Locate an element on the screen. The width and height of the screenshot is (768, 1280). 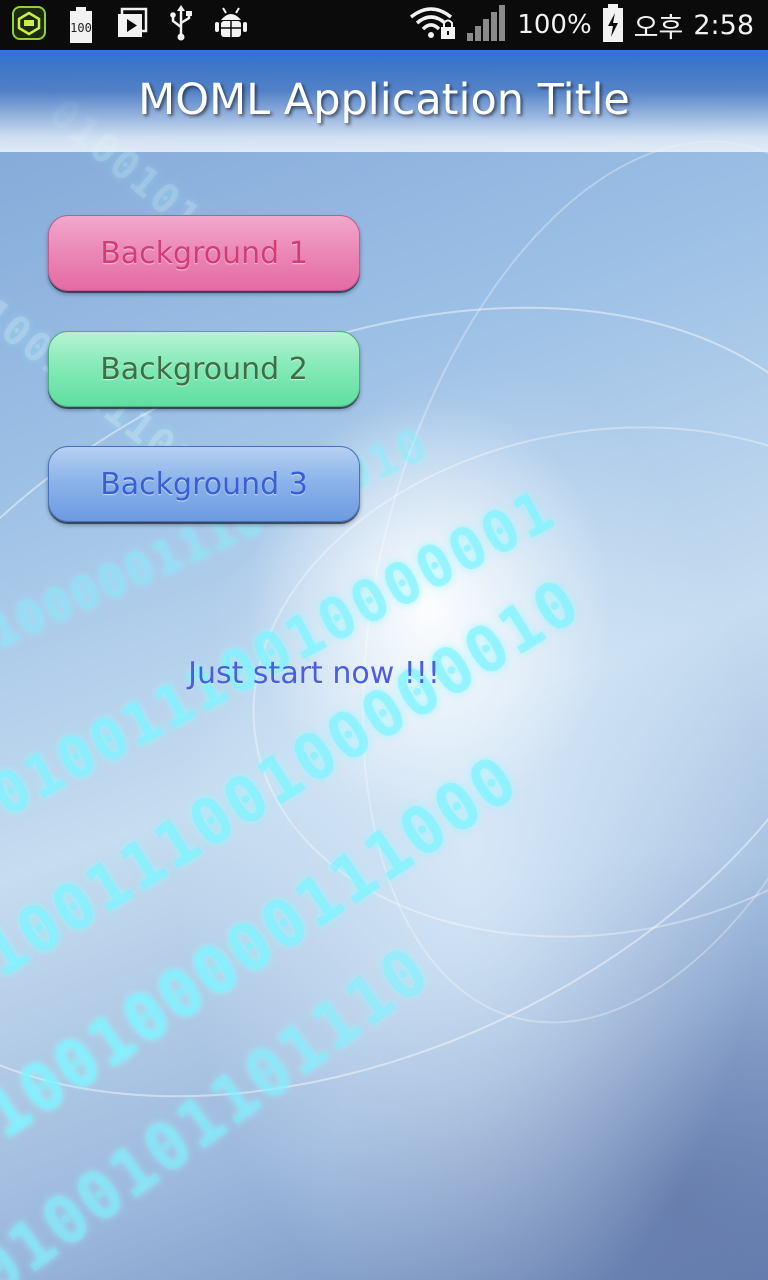
title-bar: MOML Application Title is located at coordinates (384, 101).